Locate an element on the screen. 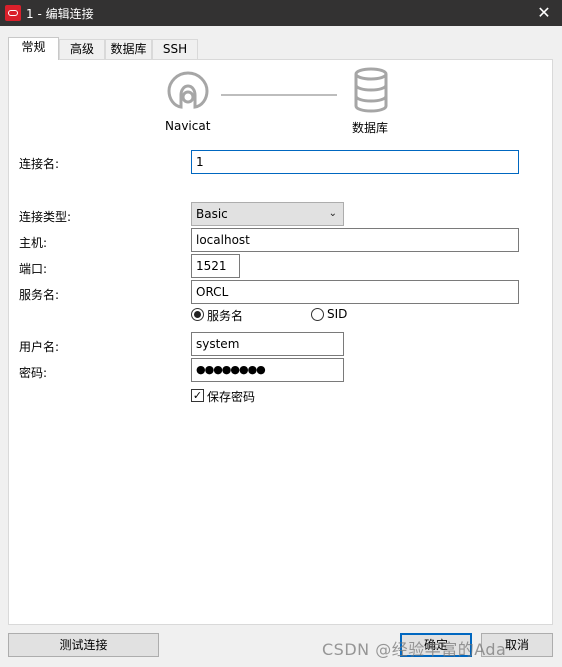  radio-sid-label: SID is located at coordinates (337, 314).